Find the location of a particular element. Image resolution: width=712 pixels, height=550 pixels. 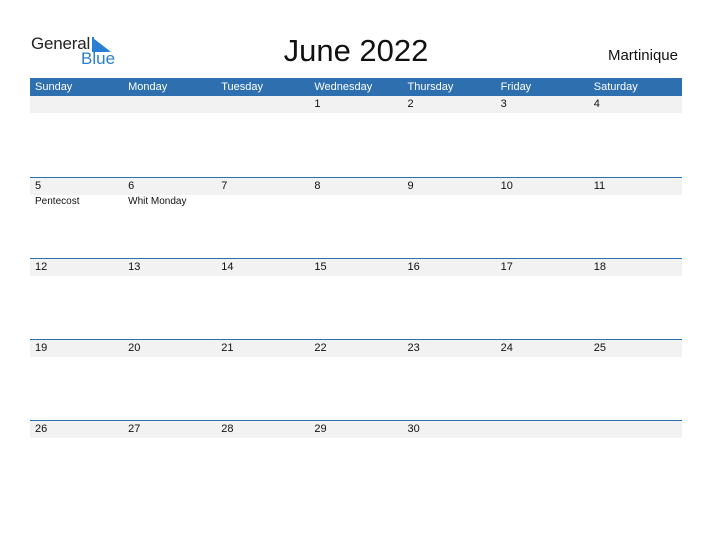

weekday-sunday: Sunday is located at coordinates (54, 87).